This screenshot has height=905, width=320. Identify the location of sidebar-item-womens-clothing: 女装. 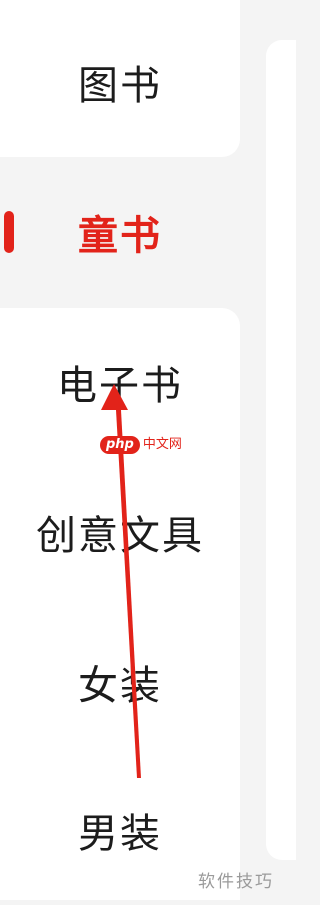
(120, 682).